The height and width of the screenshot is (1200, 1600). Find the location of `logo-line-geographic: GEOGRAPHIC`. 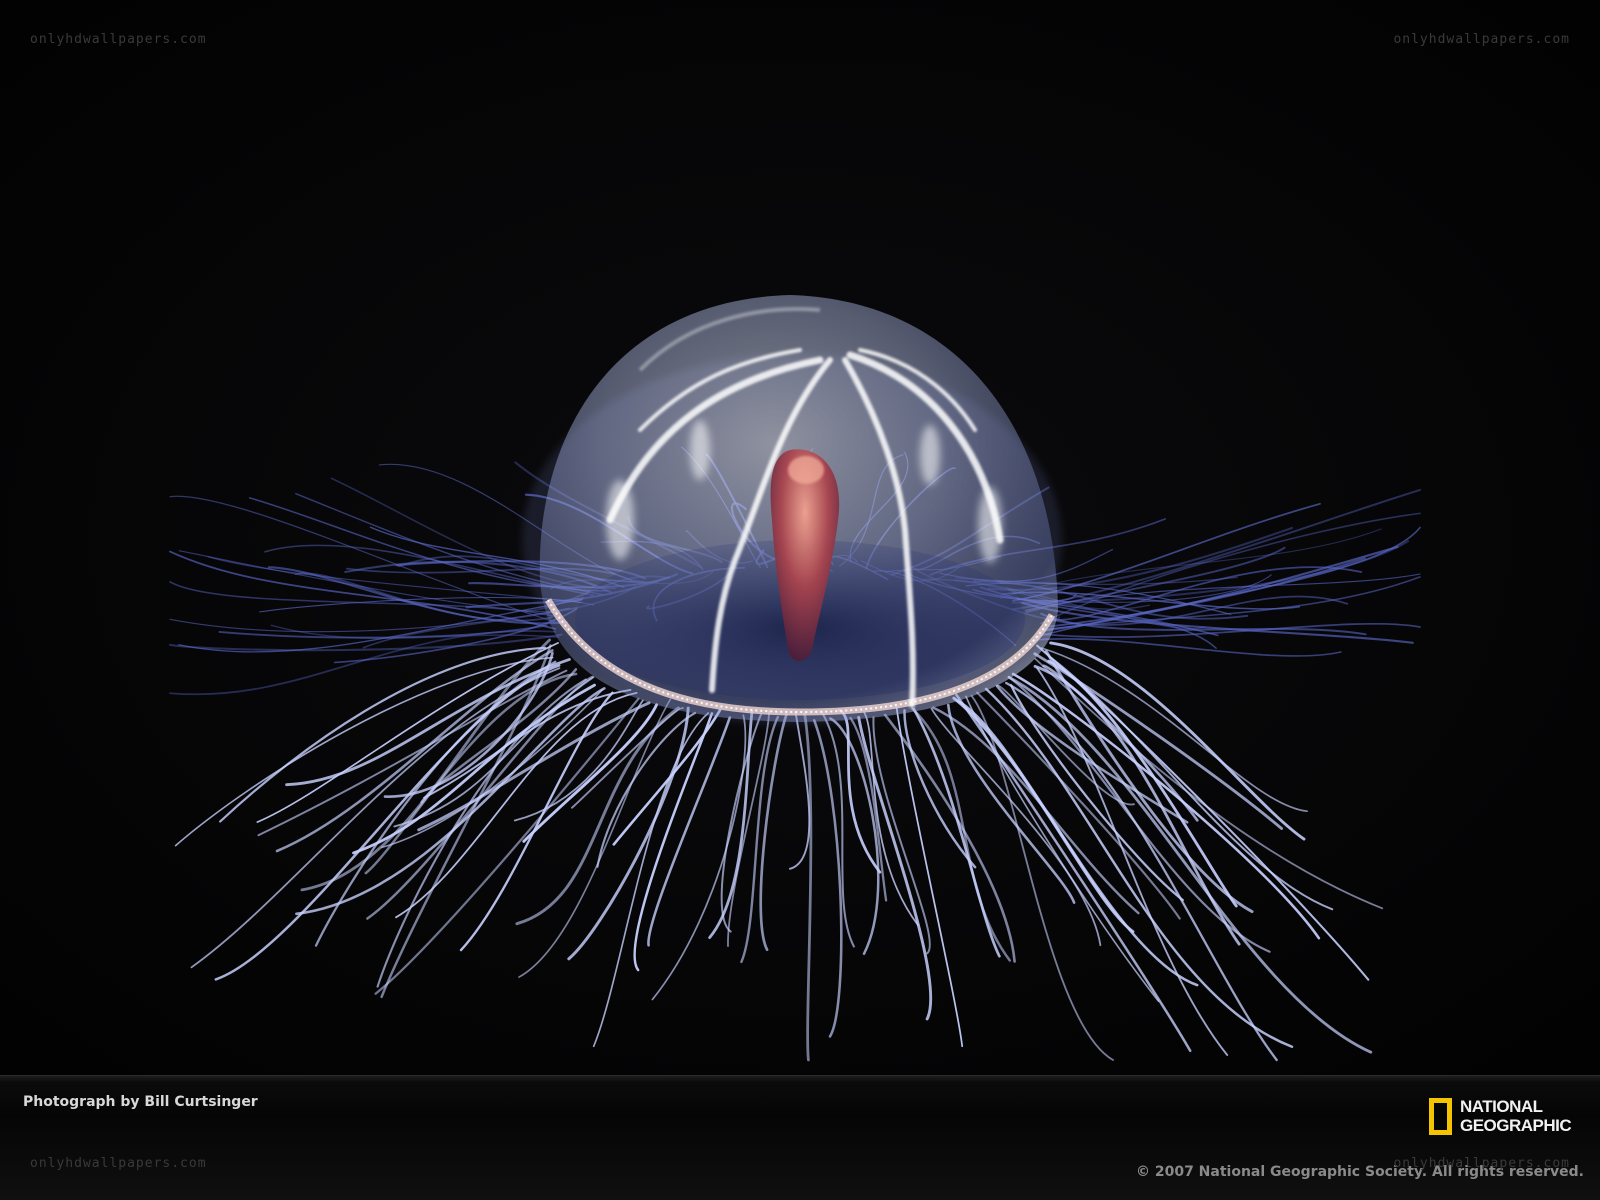

logo-line-geographic: GEOGRAPHIC is located at coordinates (1516, 1125).